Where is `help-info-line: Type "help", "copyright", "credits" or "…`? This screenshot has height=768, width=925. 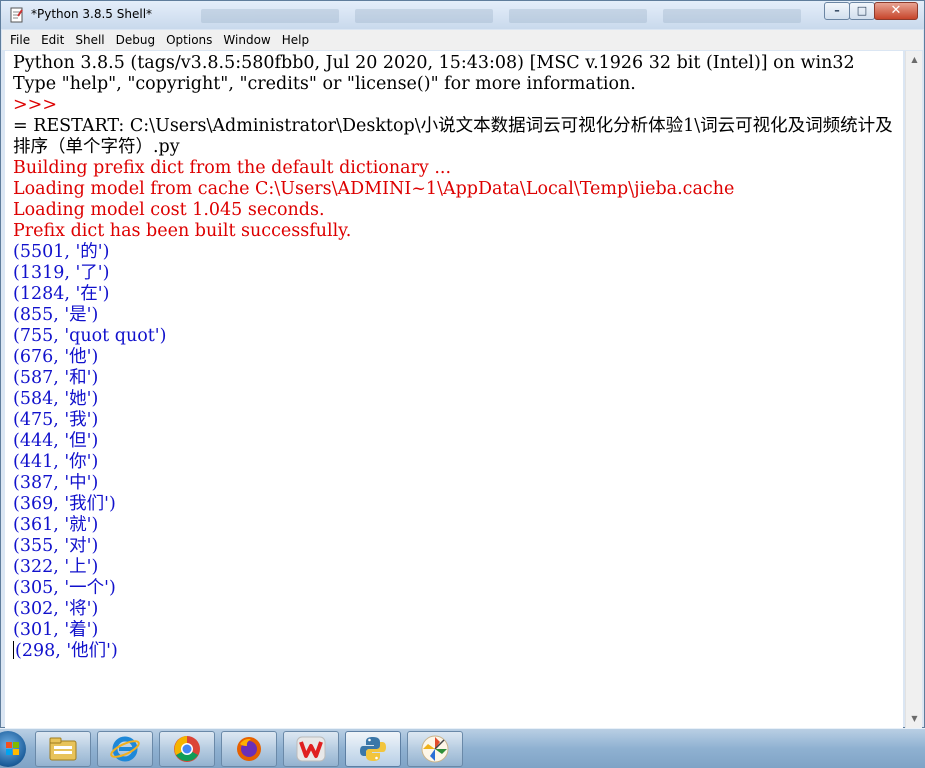
help-info-line: Type "help", "copyright", "credits" or "… is located at coordinates (324, 84).